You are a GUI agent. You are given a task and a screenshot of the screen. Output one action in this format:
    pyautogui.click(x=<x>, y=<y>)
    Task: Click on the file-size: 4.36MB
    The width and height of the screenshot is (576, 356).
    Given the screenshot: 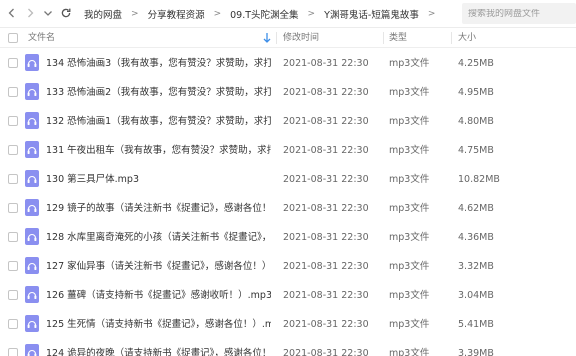 What is the action you would take?
    pyautogui.click(x=476, y=237)
    